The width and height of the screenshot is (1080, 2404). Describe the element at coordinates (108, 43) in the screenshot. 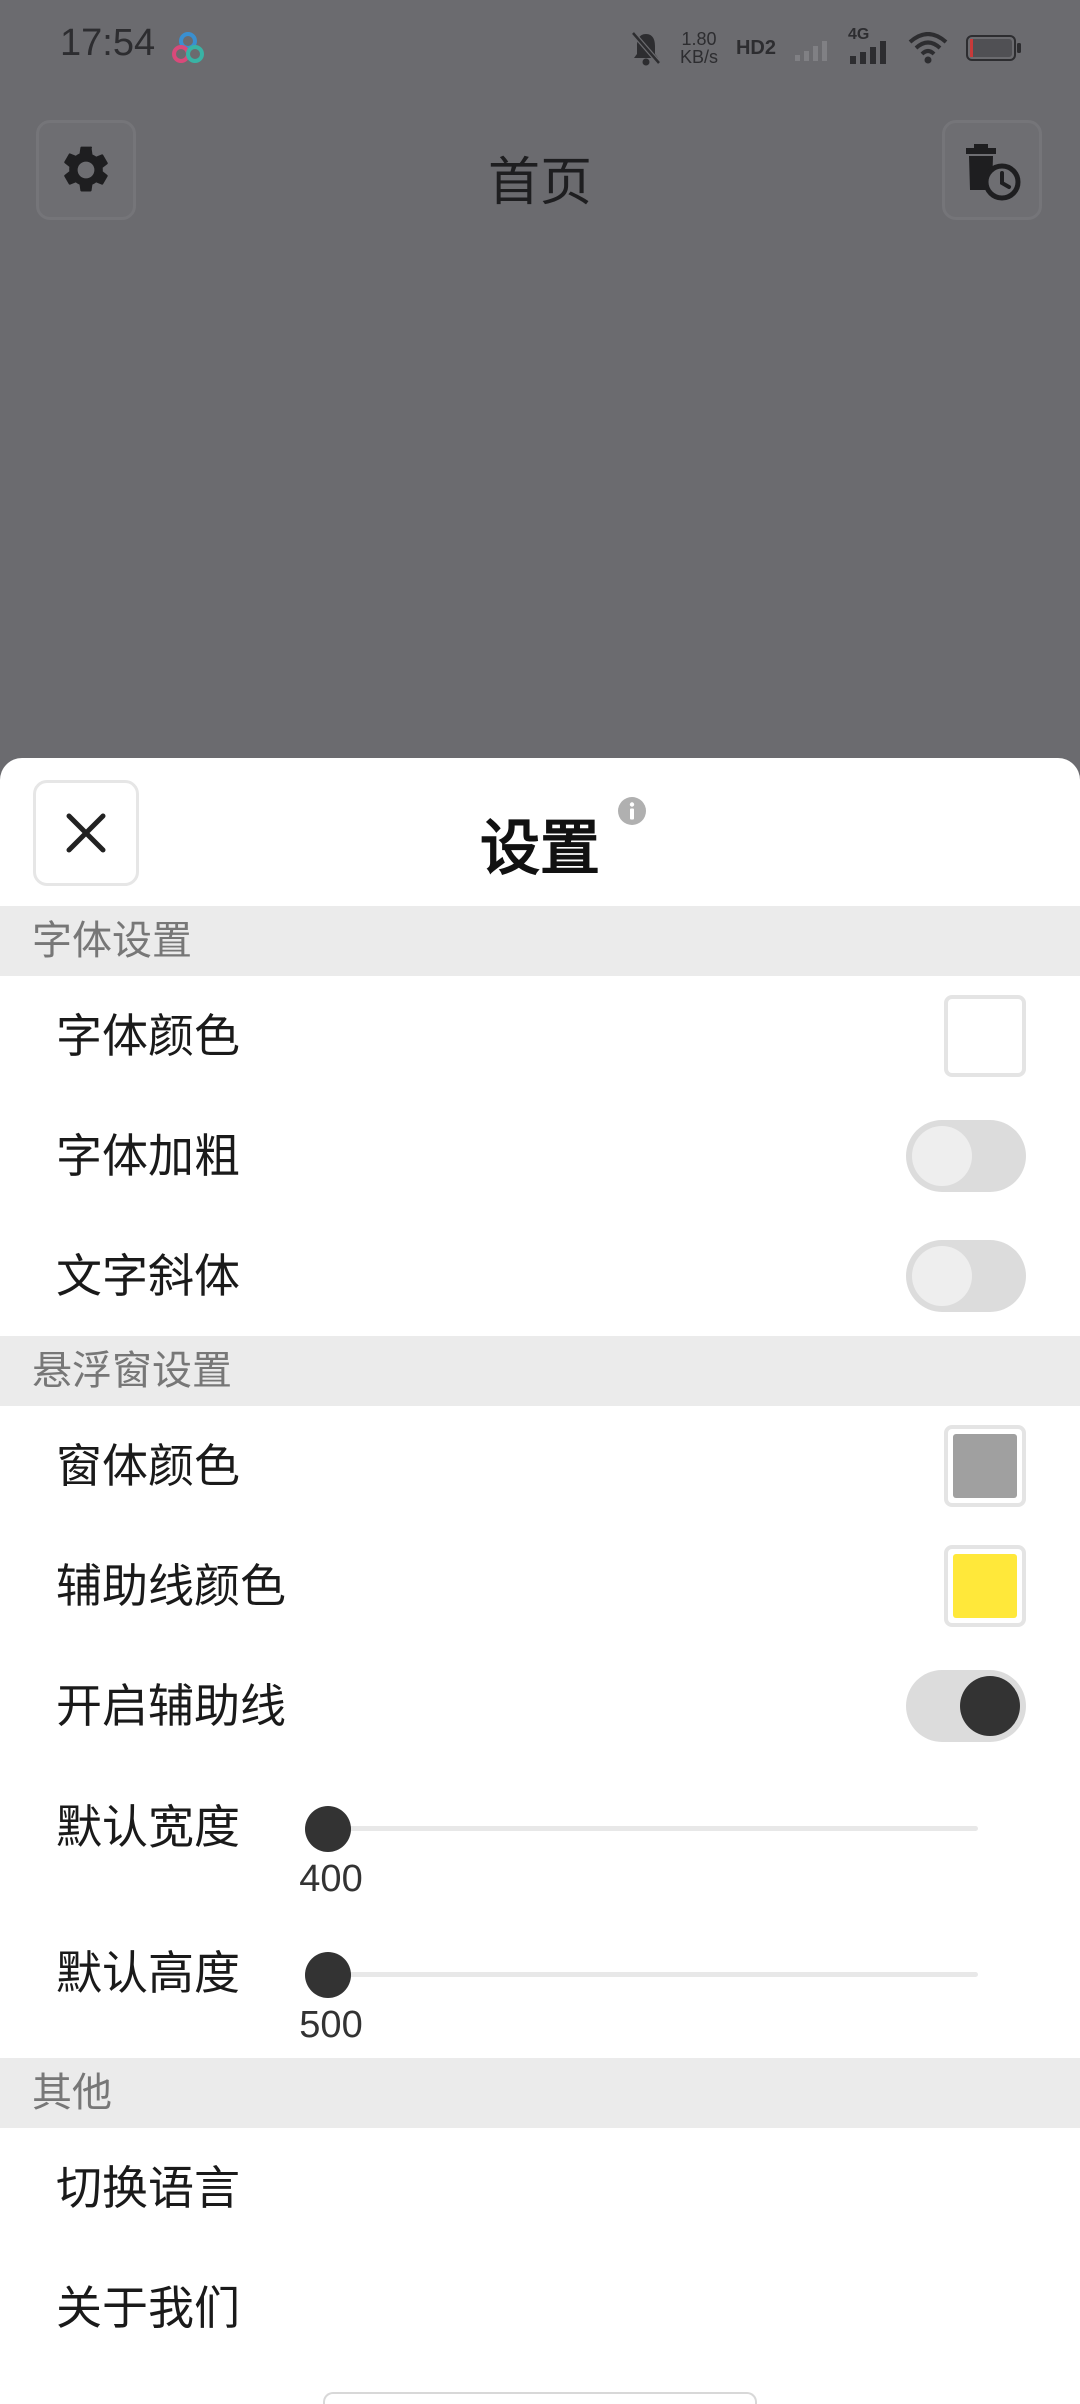

I see `status-time: 17:54` at that location.